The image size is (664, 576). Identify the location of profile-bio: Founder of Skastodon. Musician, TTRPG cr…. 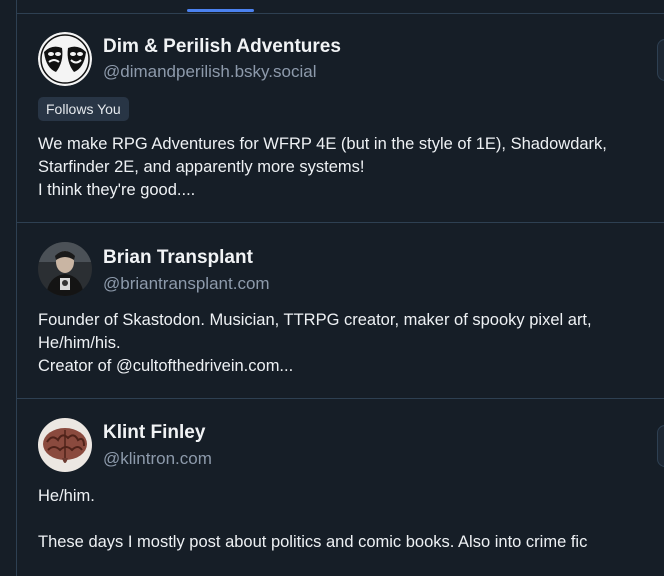
(315, 343).